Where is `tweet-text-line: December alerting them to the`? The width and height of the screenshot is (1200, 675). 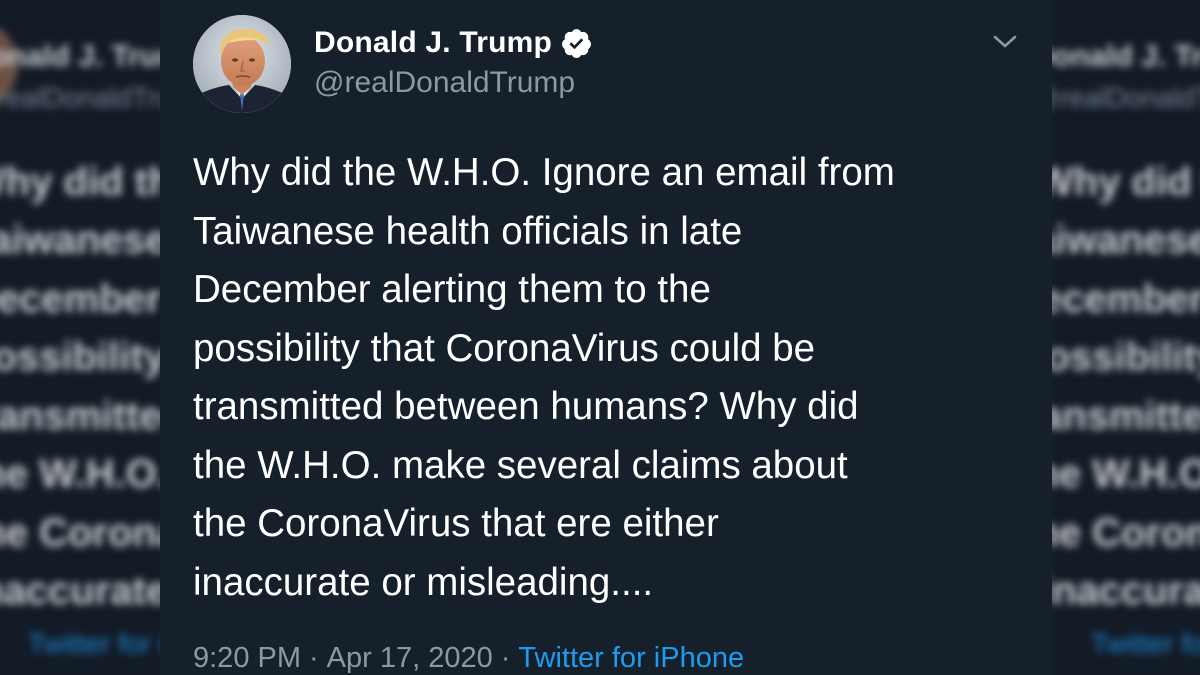 tweet-text-line: December alerting them to the is located at coordinates (452, 289).